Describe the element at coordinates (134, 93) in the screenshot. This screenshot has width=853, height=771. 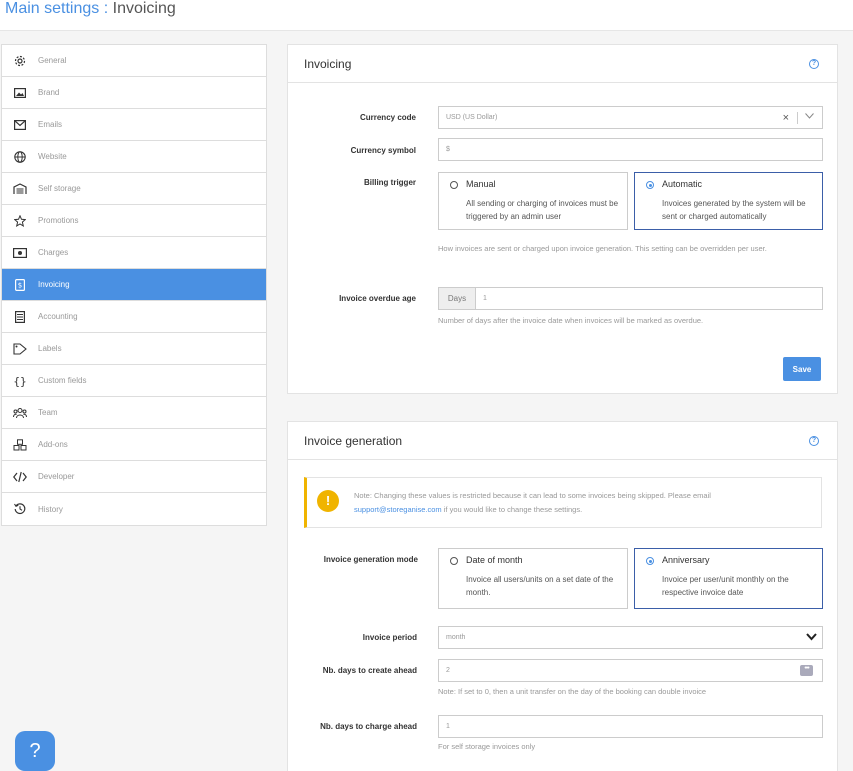
I see `sidebar-item-brand: Brand` at that location.